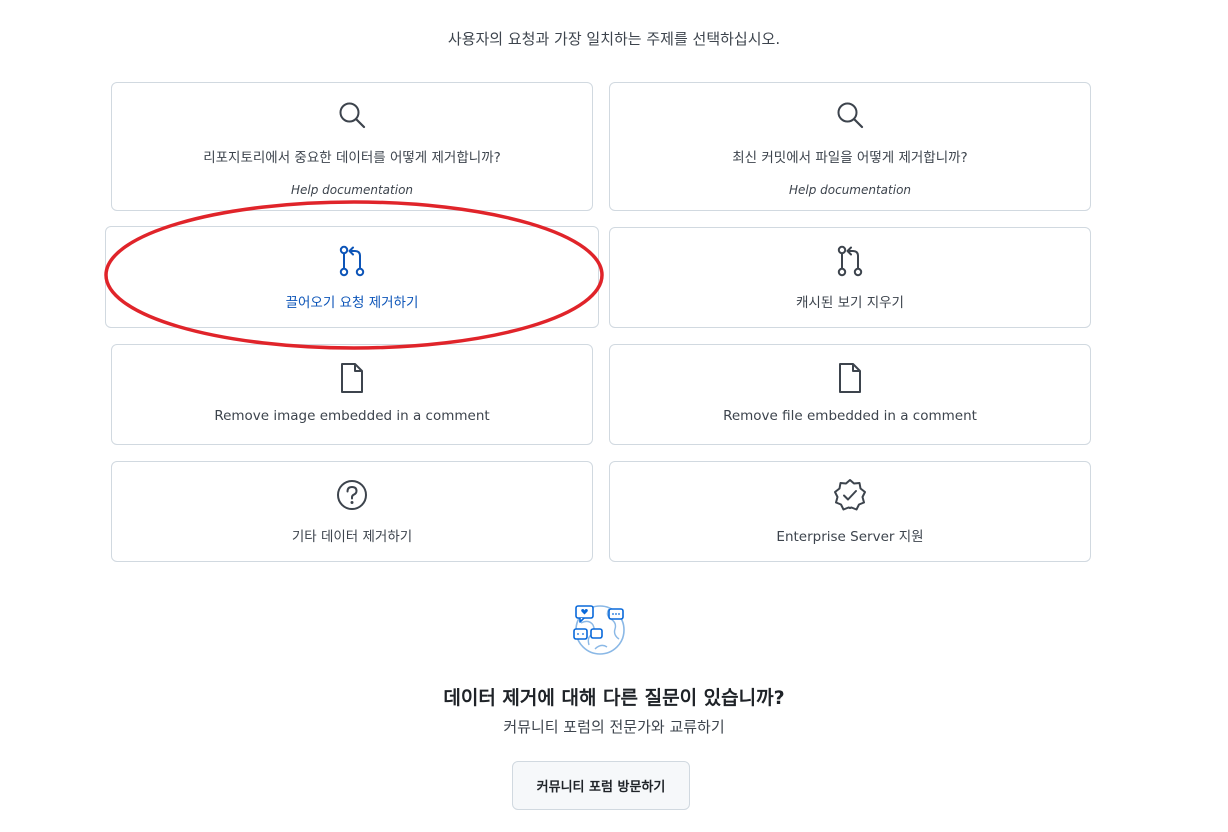  What do you see at coordinates (614, 39) in the screenshot?
I see `instruction-text: 사용자의 요청과 가장 일치하는 주제를 선택하십시오.` at bounding box center [614, 39].